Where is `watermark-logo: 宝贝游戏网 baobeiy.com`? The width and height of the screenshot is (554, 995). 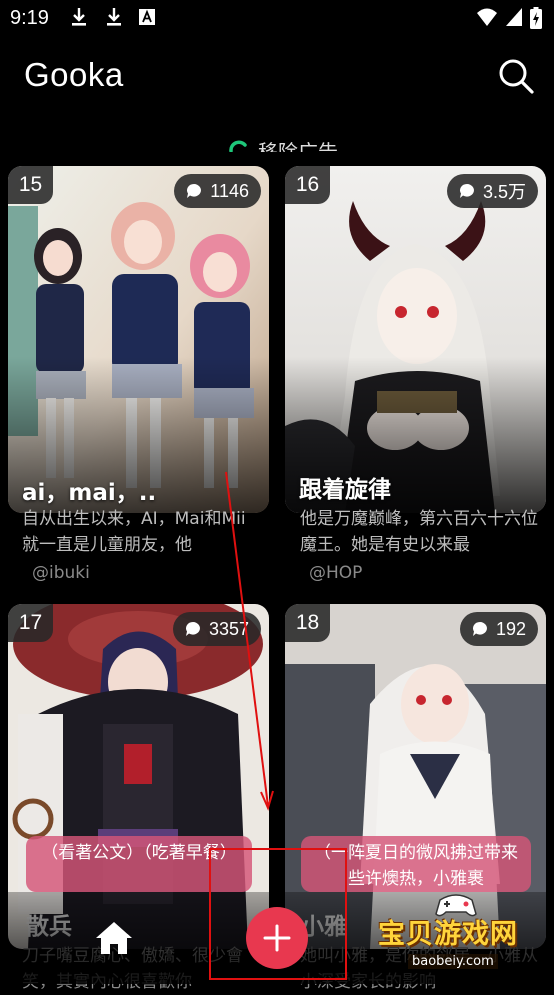
watermark-logo: 宝贝游戏网 baobeiy.com is located at coordinates (461, 936).